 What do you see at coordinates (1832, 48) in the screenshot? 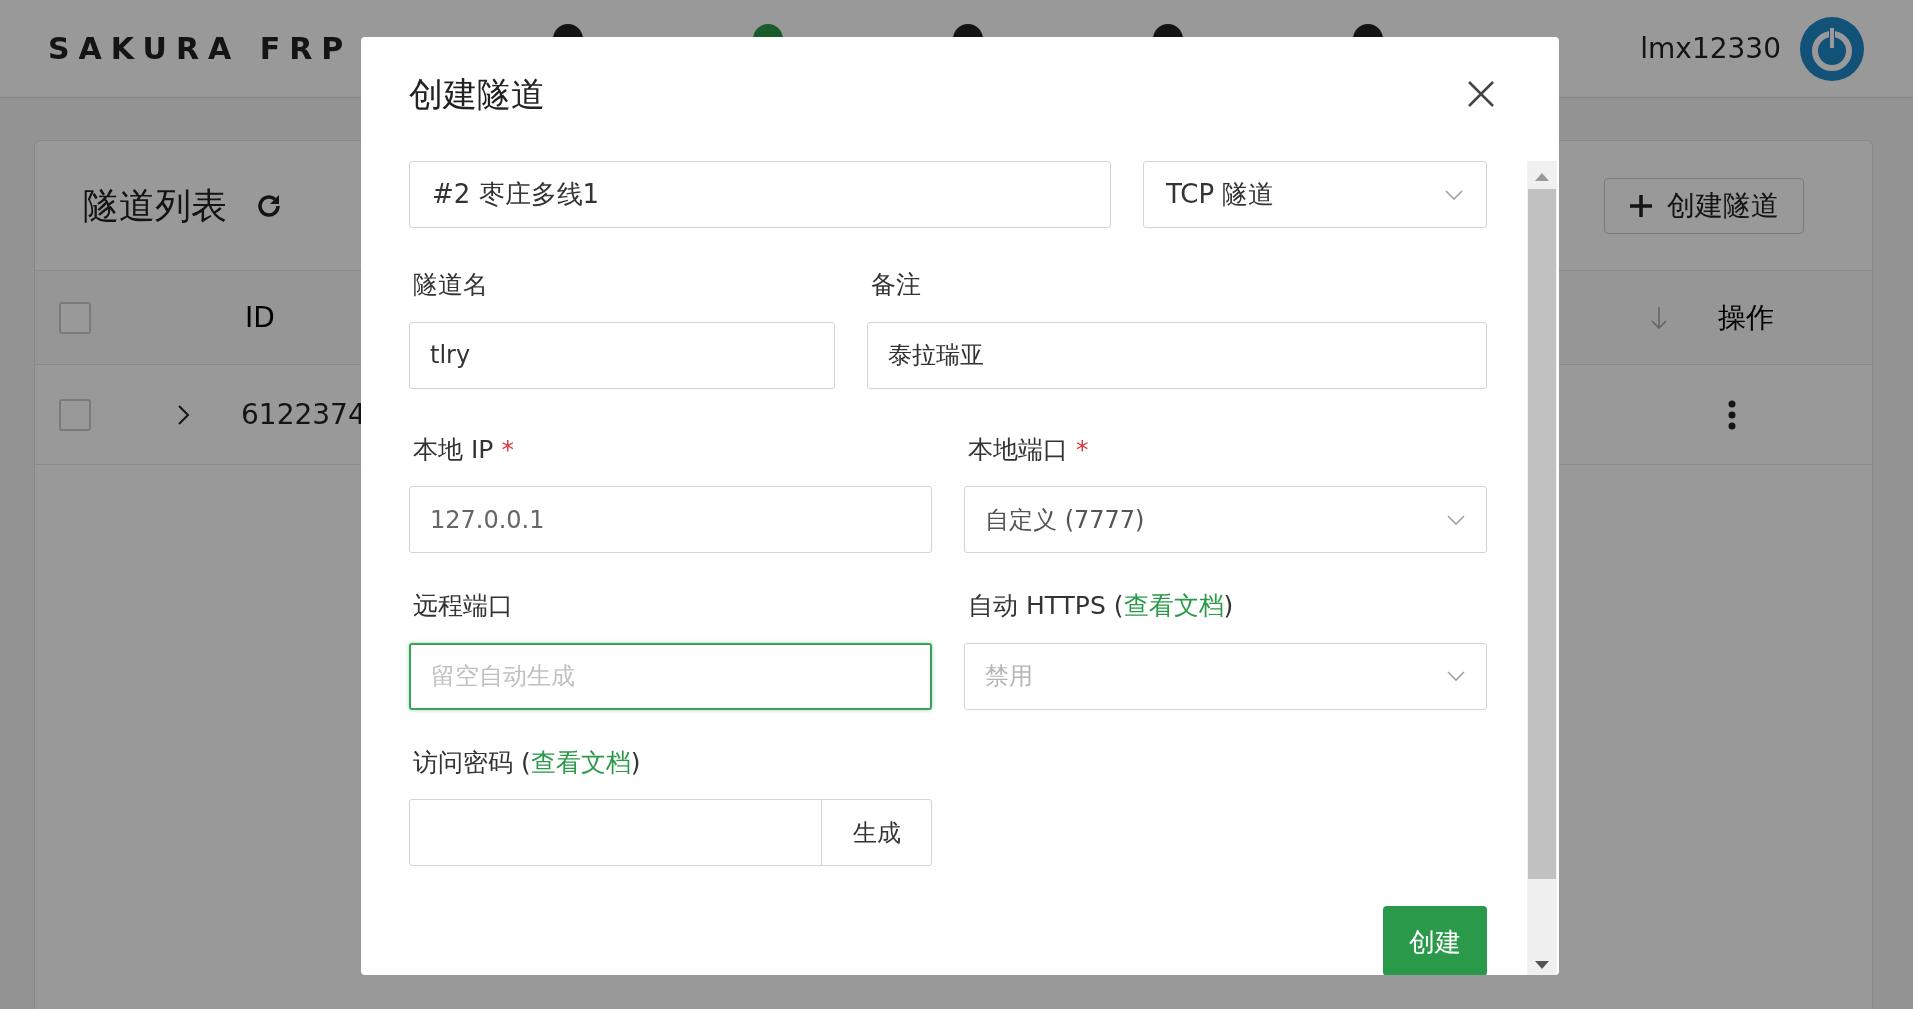
I see `avatar-icon` at bounding box center [1832, 48].